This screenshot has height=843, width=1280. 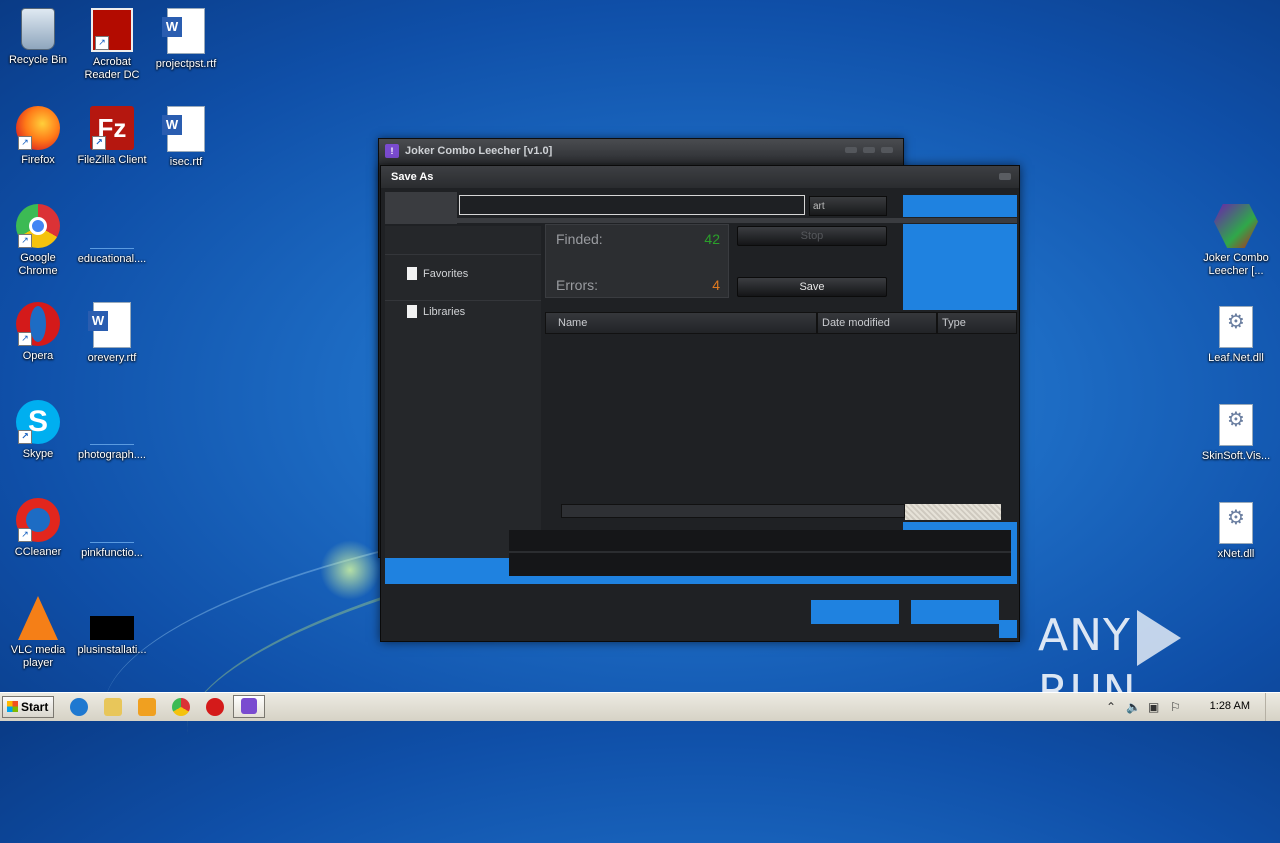 What do you see at coordinates (38, 528) in the screenshot?
I see `desktop-icon-ccleaner: ↗ CCleaner` at bounding box center [38, 528].